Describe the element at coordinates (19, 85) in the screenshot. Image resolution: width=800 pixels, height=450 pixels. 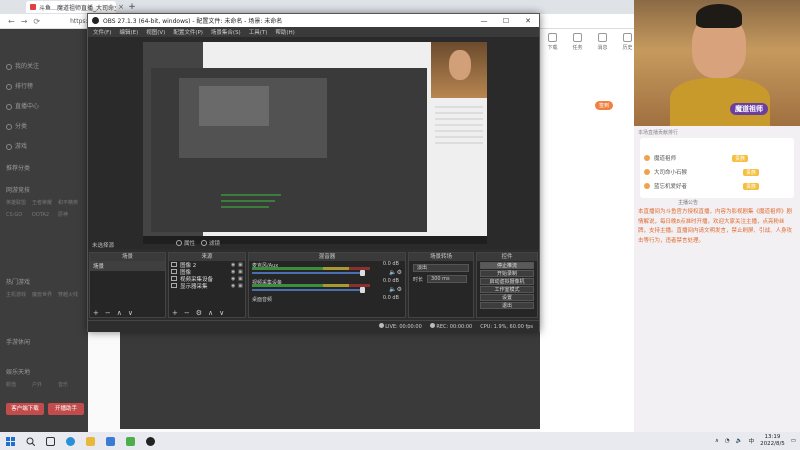
I see `sidebar-item-rank: 排行榜` at that location.